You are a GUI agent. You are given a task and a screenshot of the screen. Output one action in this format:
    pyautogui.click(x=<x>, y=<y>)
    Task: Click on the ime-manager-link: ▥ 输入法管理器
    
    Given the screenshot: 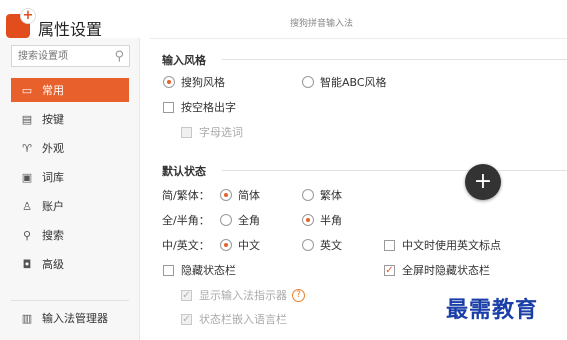 What is the action you would take?
    pyautogui.click(x=70, y=318)
    